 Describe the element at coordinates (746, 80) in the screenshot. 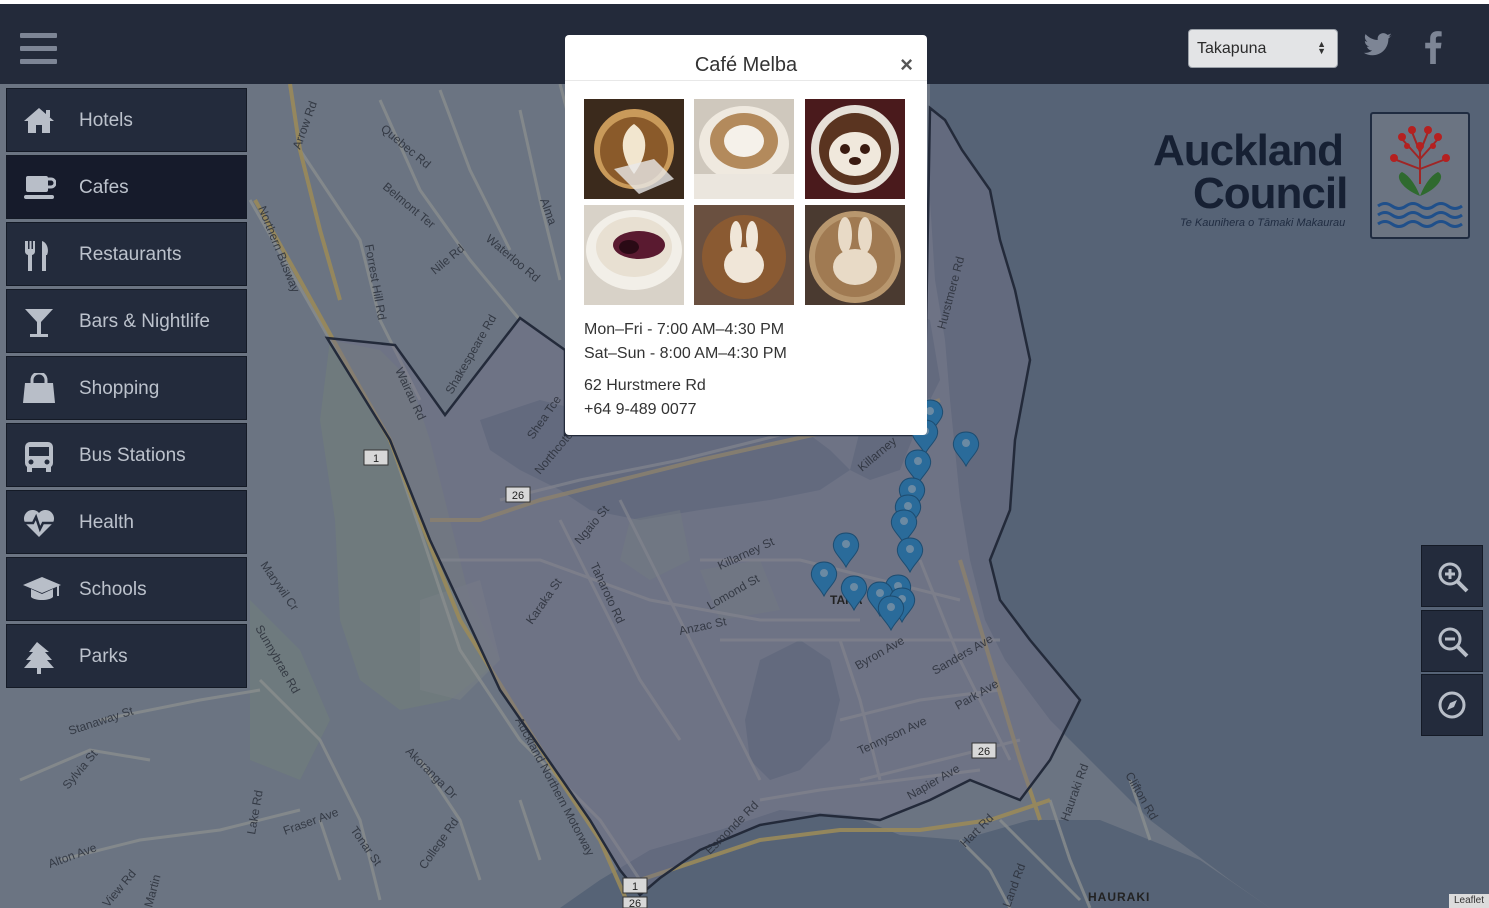

I see `popup-divider` at that location.